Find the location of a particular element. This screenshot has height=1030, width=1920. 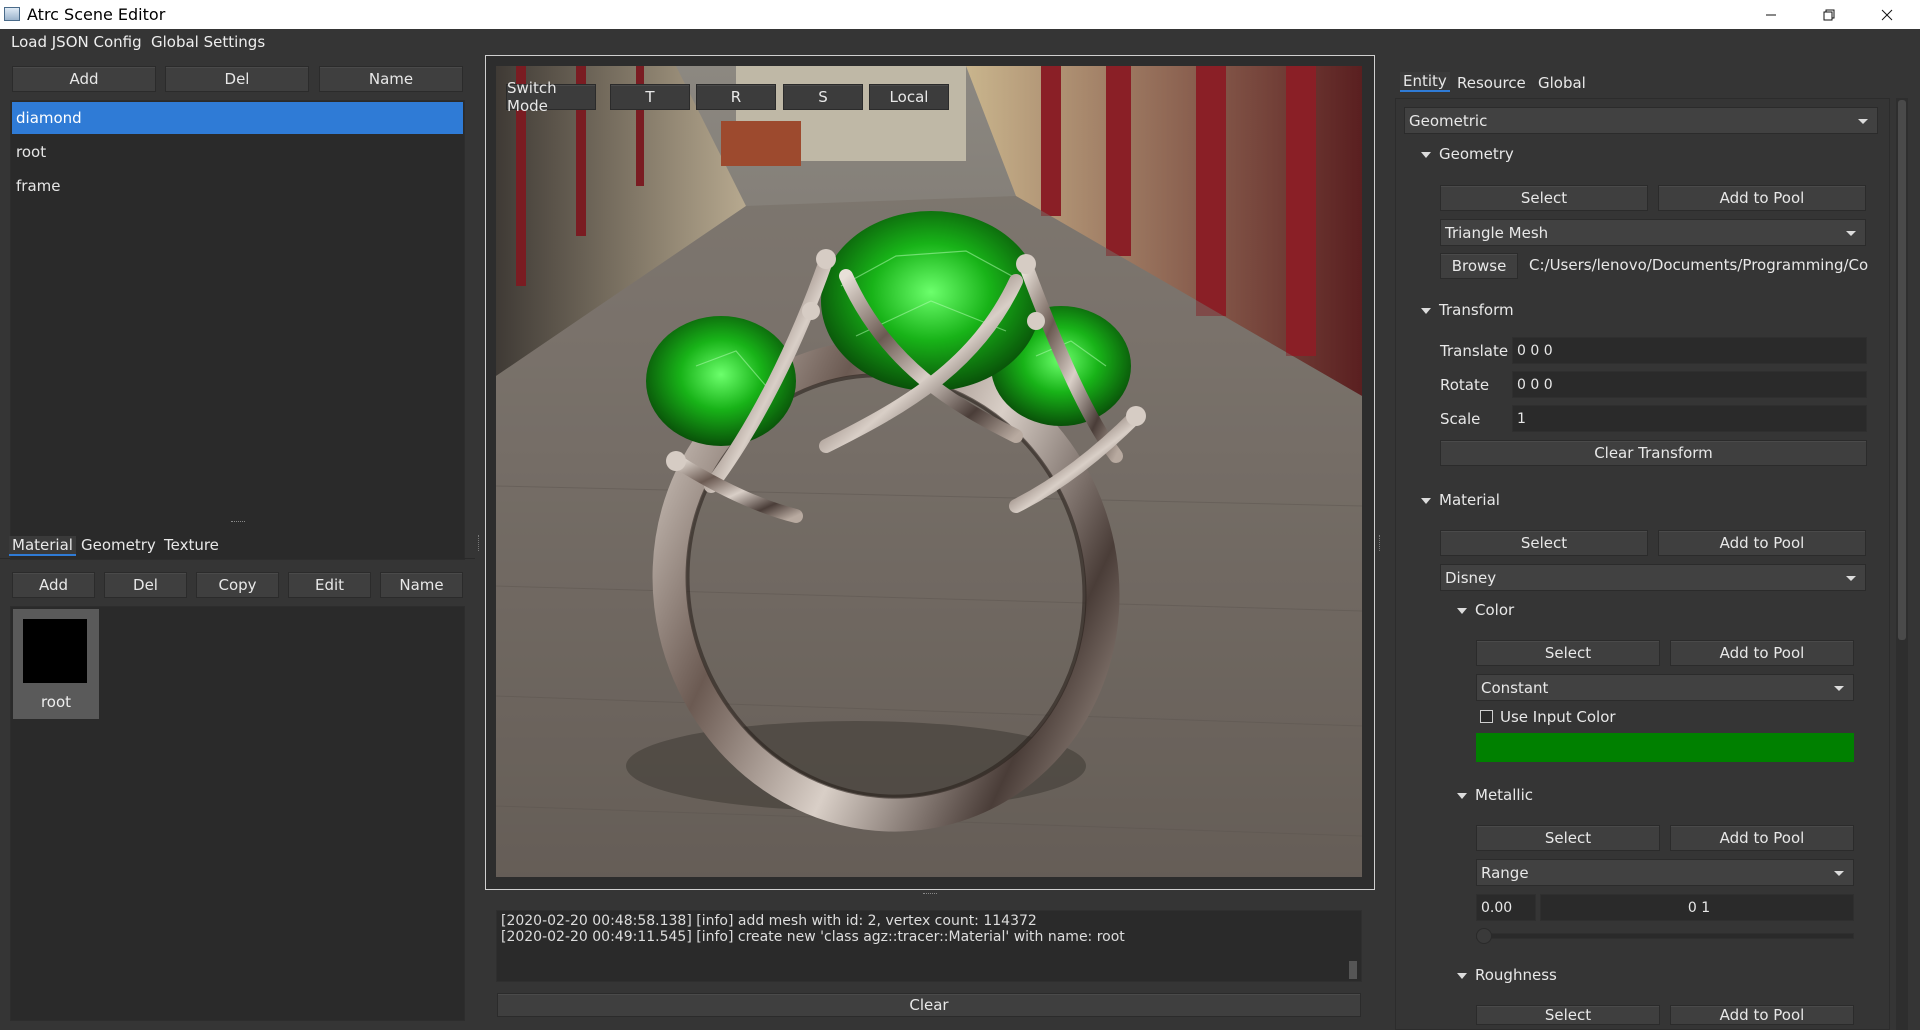

geometry-section-header: Geometry is located at coordinates (1467, 154).